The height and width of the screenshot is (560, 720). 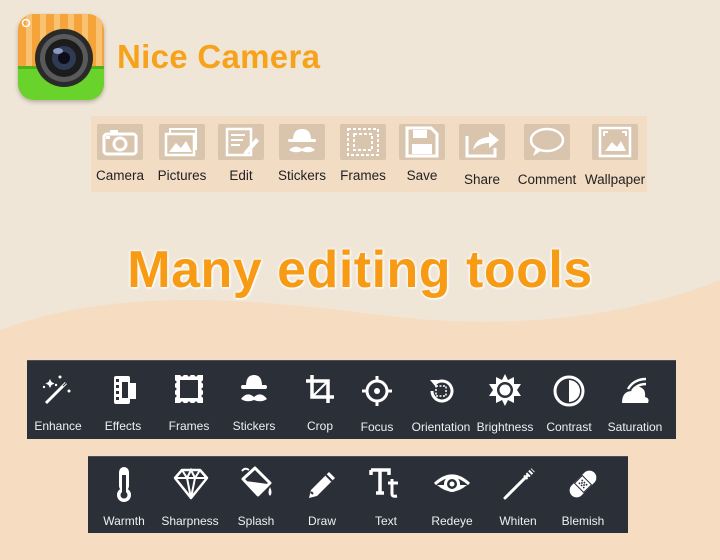 I want to click on tool-frames-button: Frames, so click(x=189, y=400).